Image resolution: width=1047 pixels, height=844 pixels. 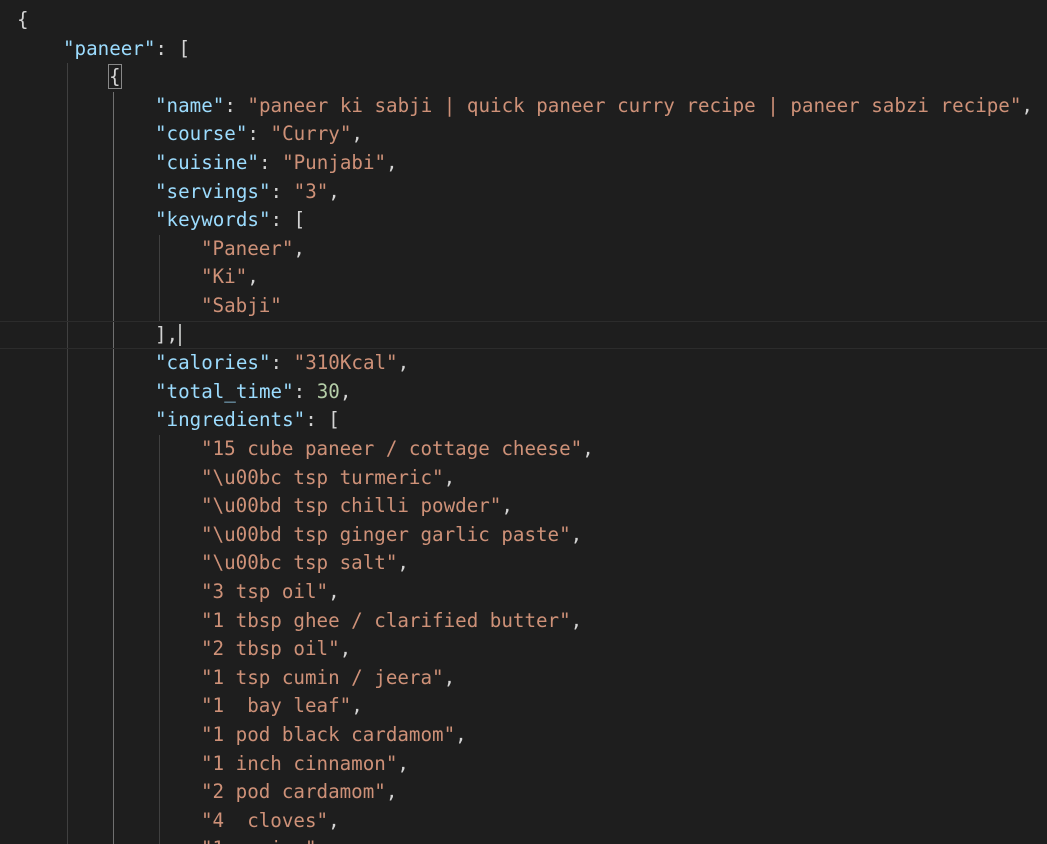 I want to click on json-string: "4 cloves", so click(x=265, y=820).